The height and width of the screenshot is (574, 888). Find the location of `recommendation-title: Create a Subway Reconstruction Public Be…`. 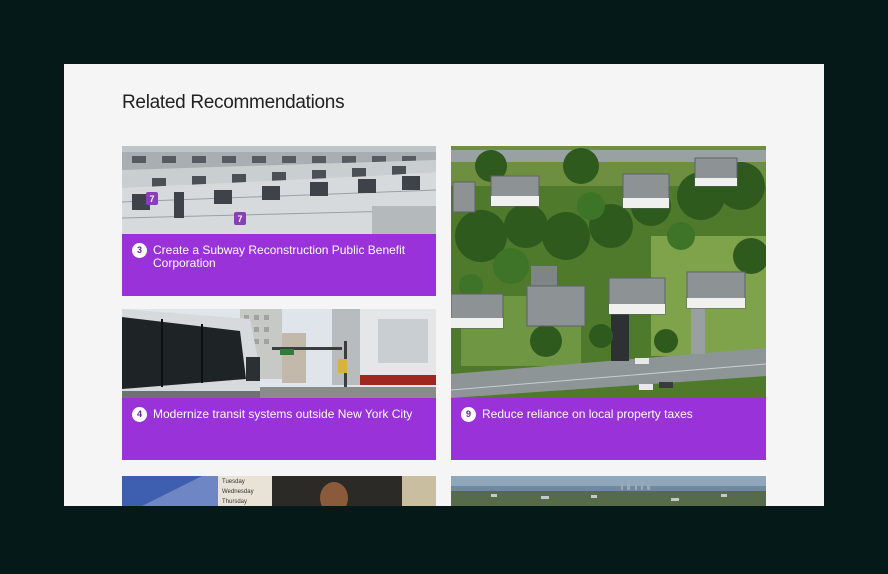

recommendation-title: Create a Subway Reconstruction Public Be… is located at coordinates (287, 257).